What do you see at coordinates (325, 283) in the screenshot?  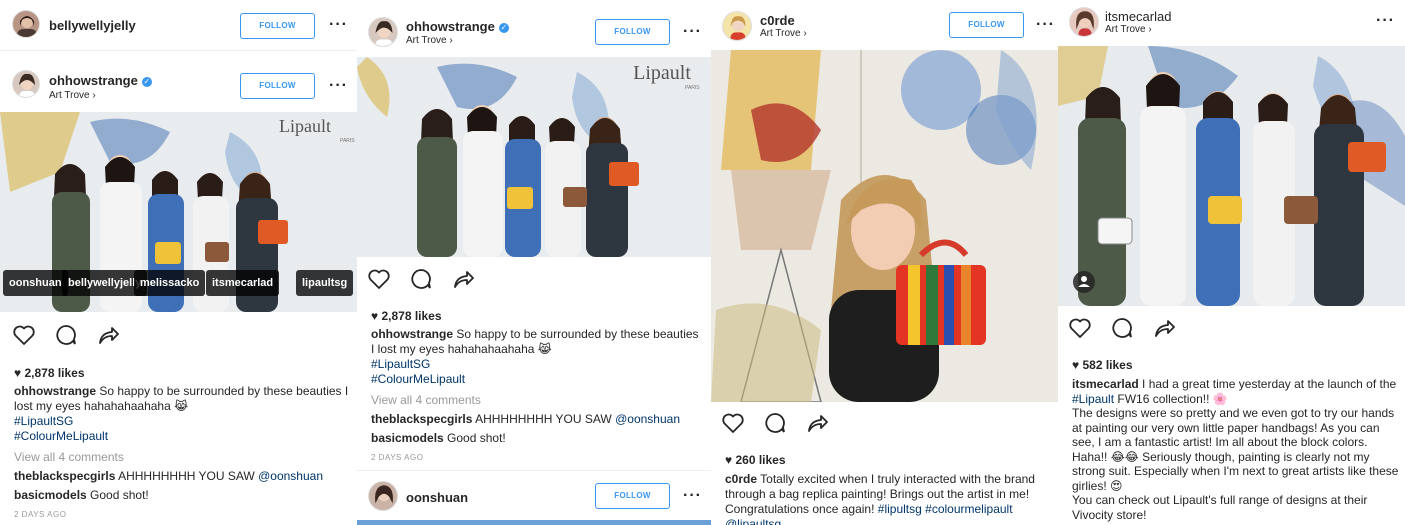 I see `user-tag: lipaultsg` at bounding box center [325, 283].